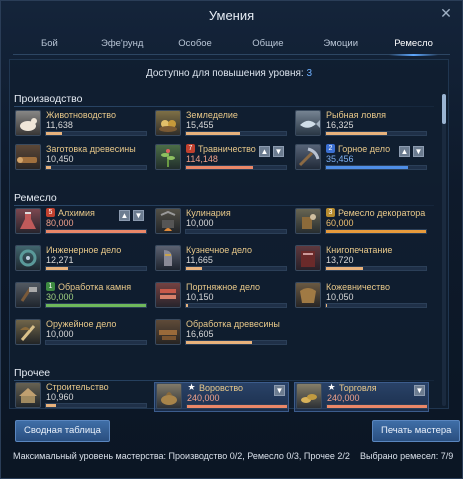  Describe the element at coordinates (343, 398) in the screenshot. I see `skill-value: 240,000` at that location.